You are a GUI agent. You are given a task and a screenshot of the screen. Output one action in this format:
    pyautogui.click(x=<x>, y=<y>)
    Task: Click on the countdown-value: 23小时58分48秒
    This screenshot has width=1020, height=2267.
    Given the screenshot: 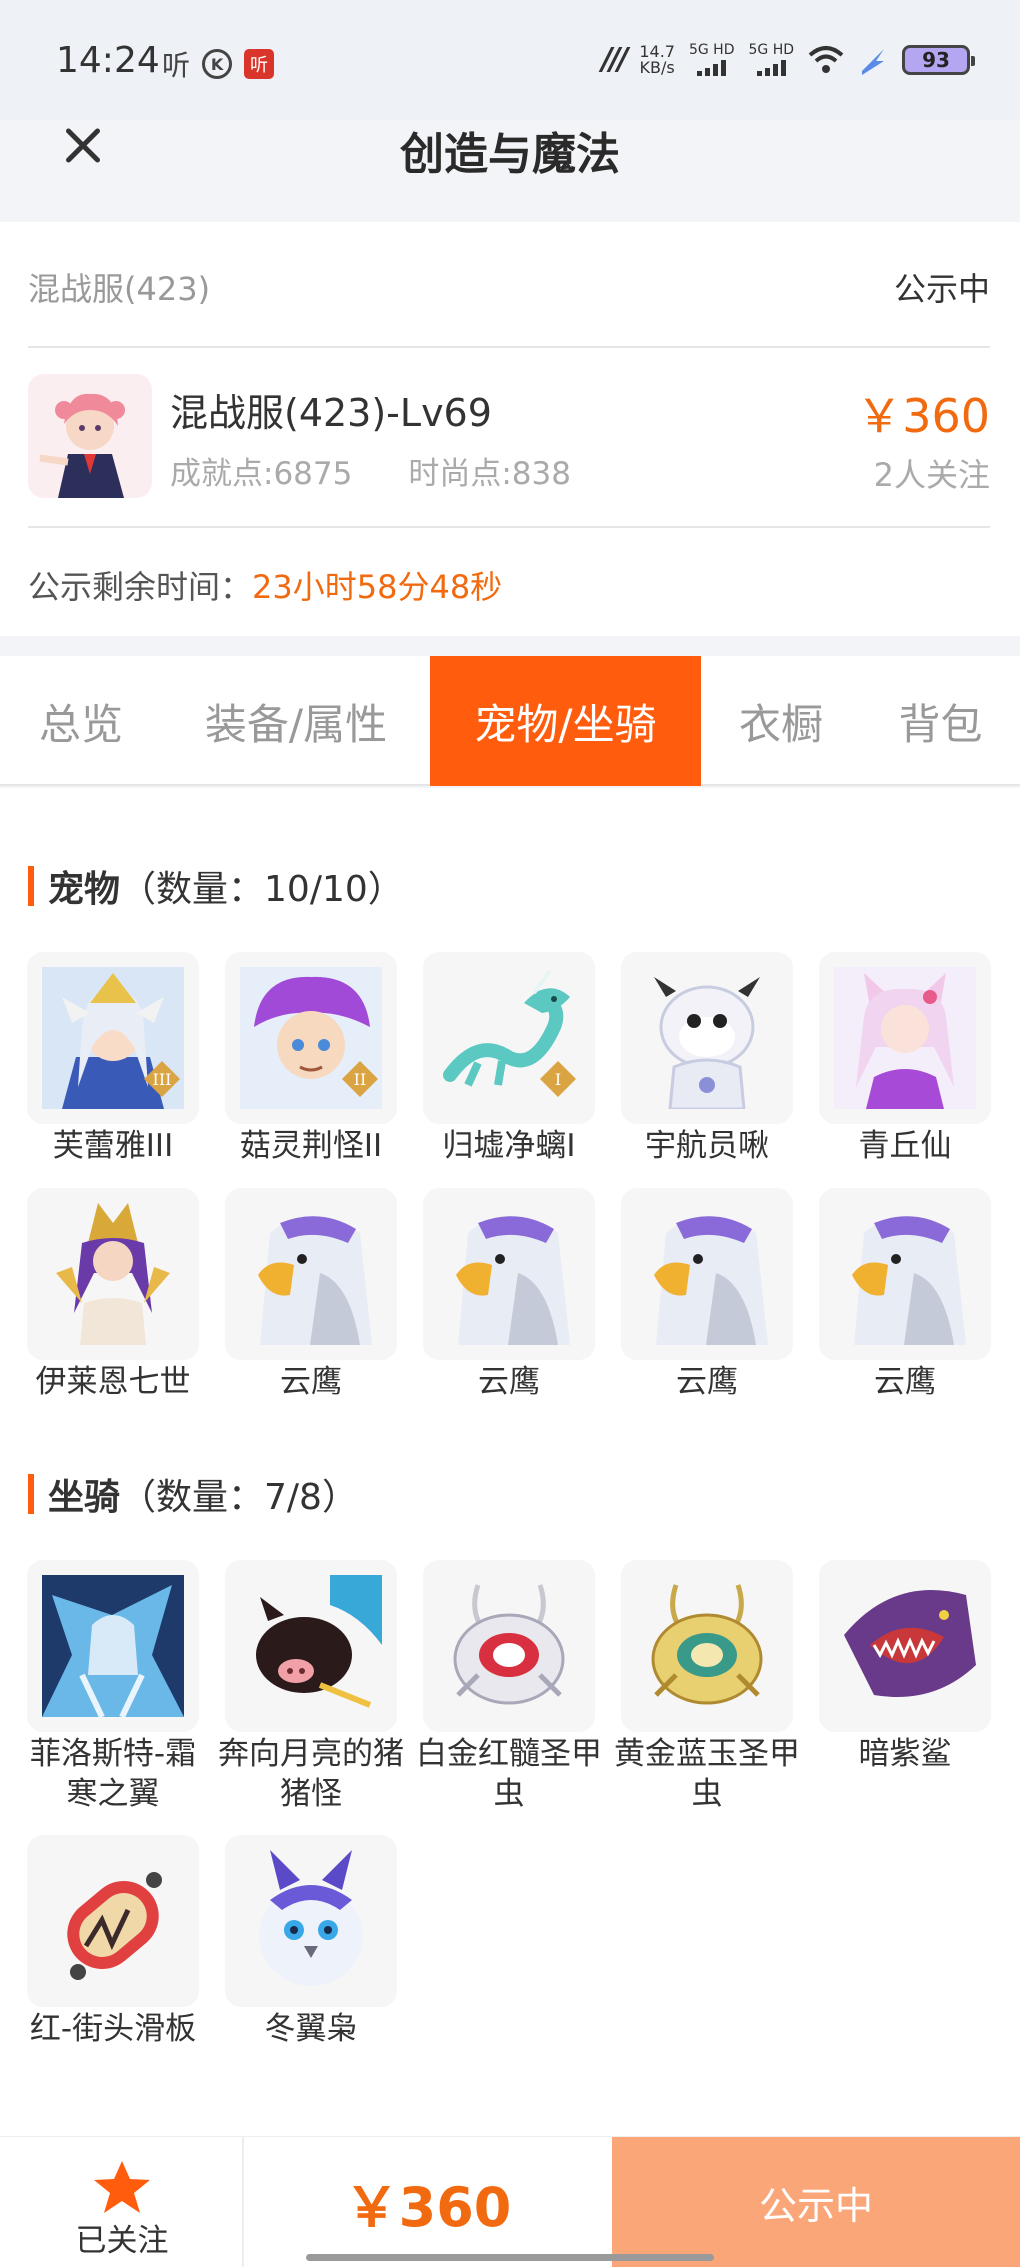 What is the action you would take?
    pyautogui.click(x=377, y=587)
    